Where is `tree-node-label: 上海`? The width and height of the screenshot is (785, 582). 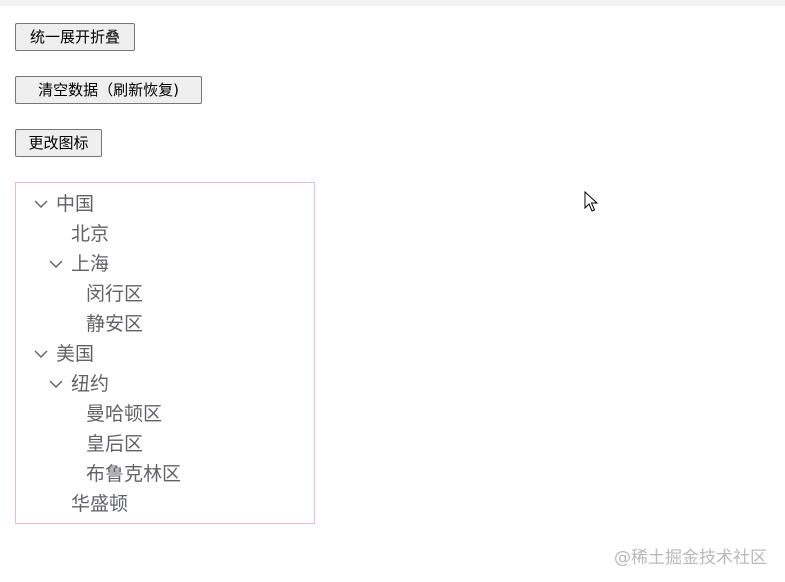 tree-node-label: 上海 is located at coordinates (90, 264).